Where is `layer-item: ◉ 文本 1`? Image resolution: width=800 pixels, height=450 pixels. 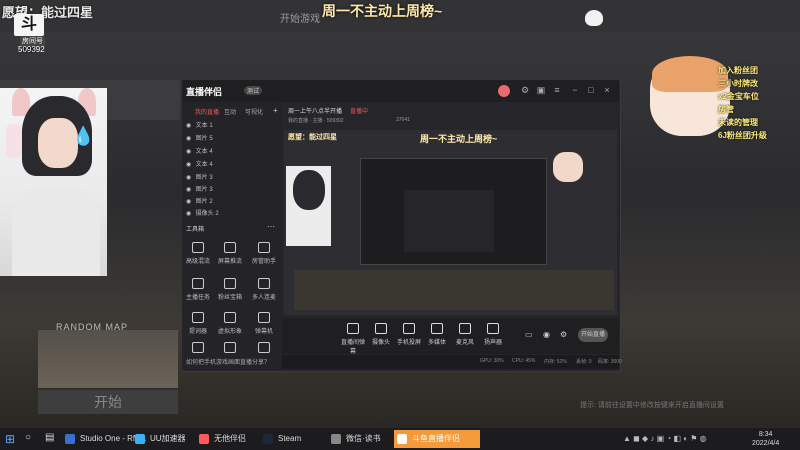
layer-item: ◉ 文本 1 is located at coordinates (231, 125).